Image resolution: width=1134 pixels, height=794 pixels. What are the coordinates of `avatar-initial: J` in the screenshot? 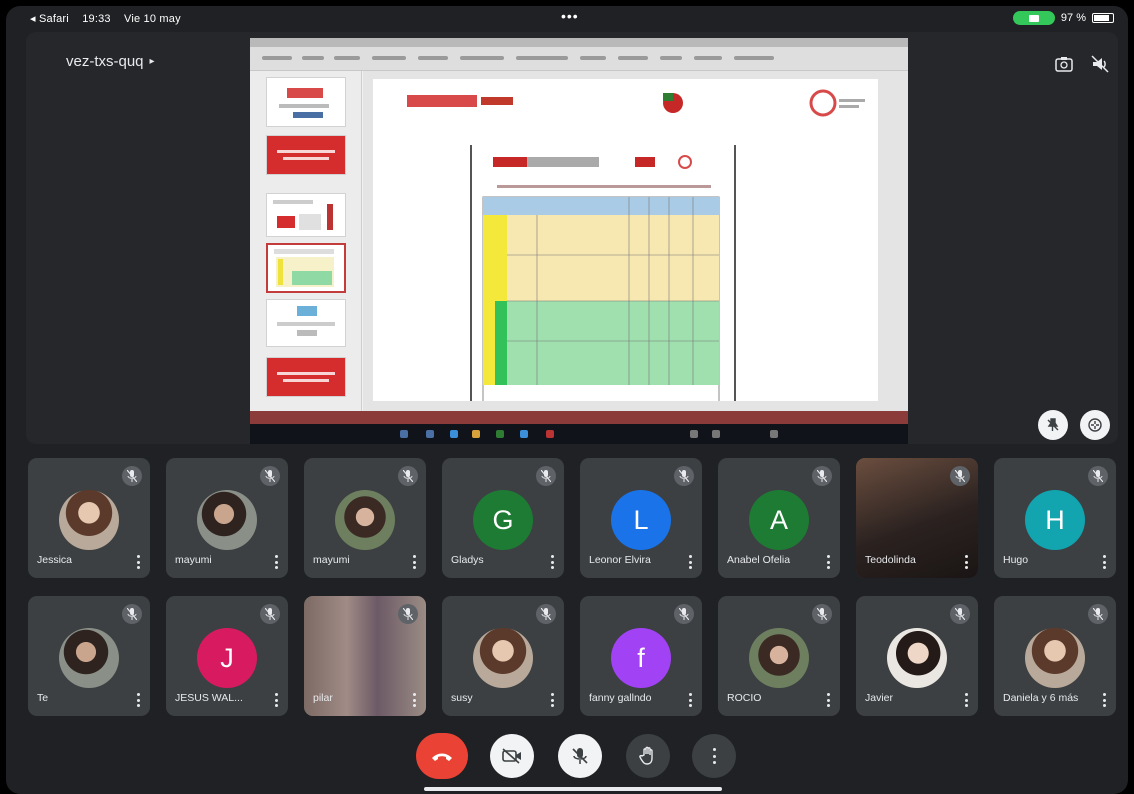 It's located at (227, 658).